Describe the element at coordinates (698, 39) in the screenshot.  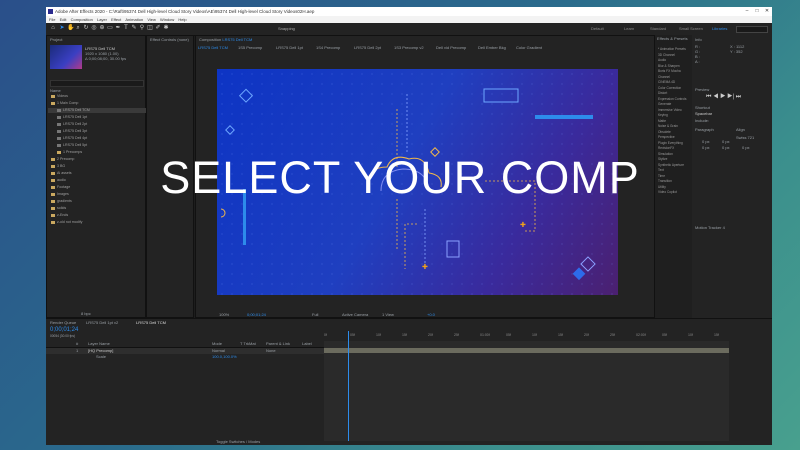
I see `tab-info: Info` at that location.